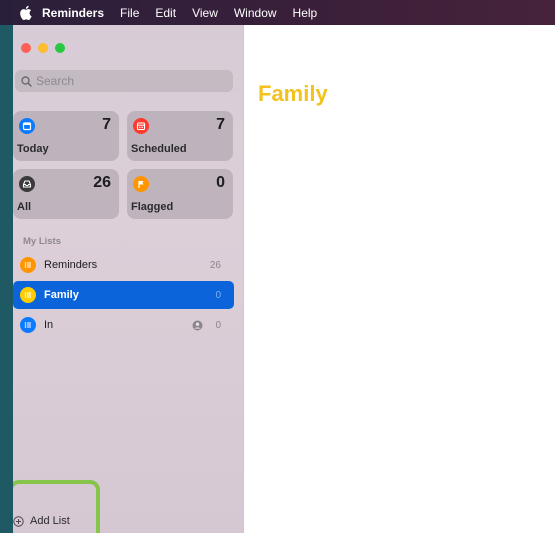 The height and width of the screenshot is (533, 555). Describe the element at coordinates (165, 13) in the screenshot. I see `menu-edit: Edit` at that location.